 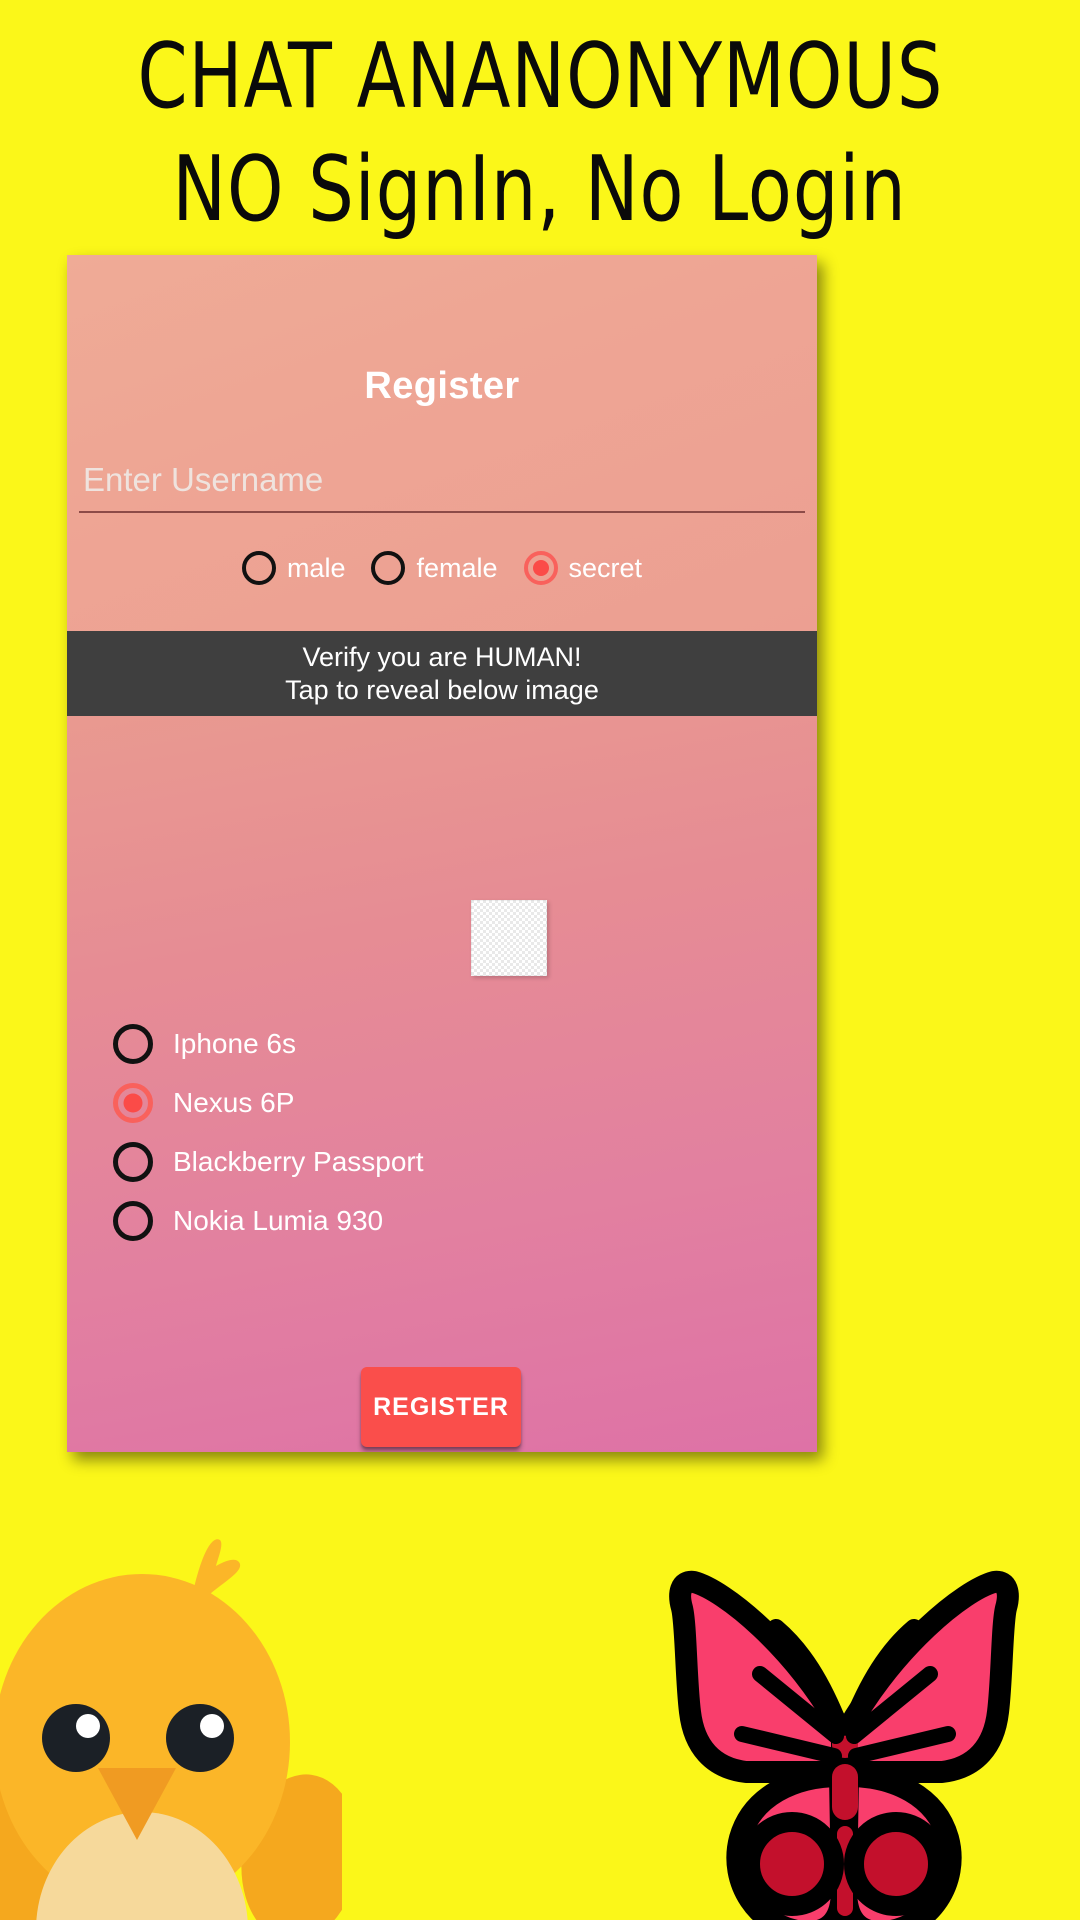 I want to click on chick-mascot-icon, so click(x=171, y=1729).